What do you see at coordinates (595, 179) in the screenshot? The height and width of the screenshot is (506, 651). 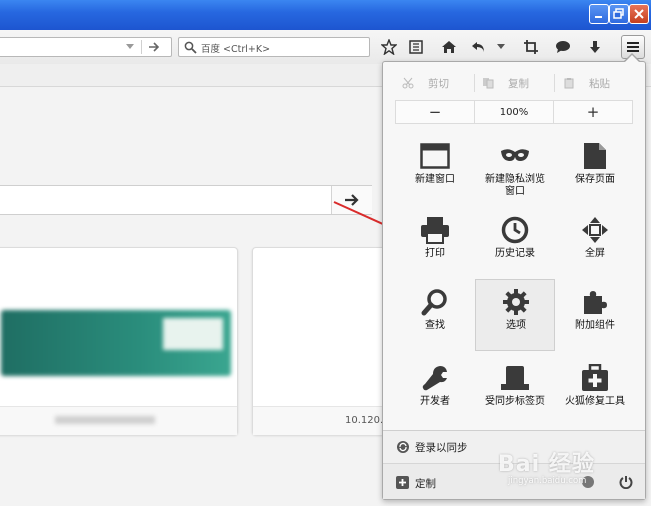 I see `save-page-label: 保存页面` at bounding box center [595, 179].